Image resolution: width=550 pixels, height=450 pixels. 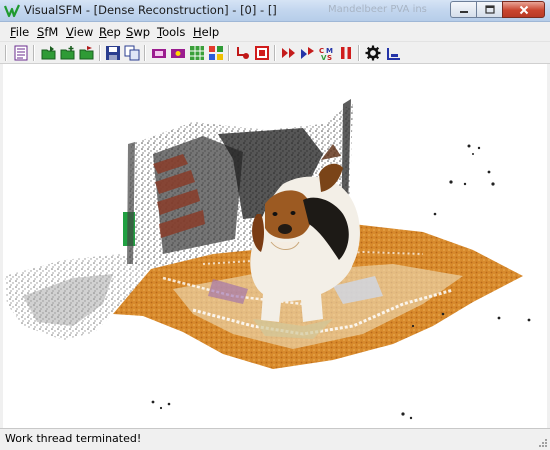 What do you see at coordinates (87, 53) in the screenshot?
I see `open-folder-match-icon` at bounding box center [87, 53].